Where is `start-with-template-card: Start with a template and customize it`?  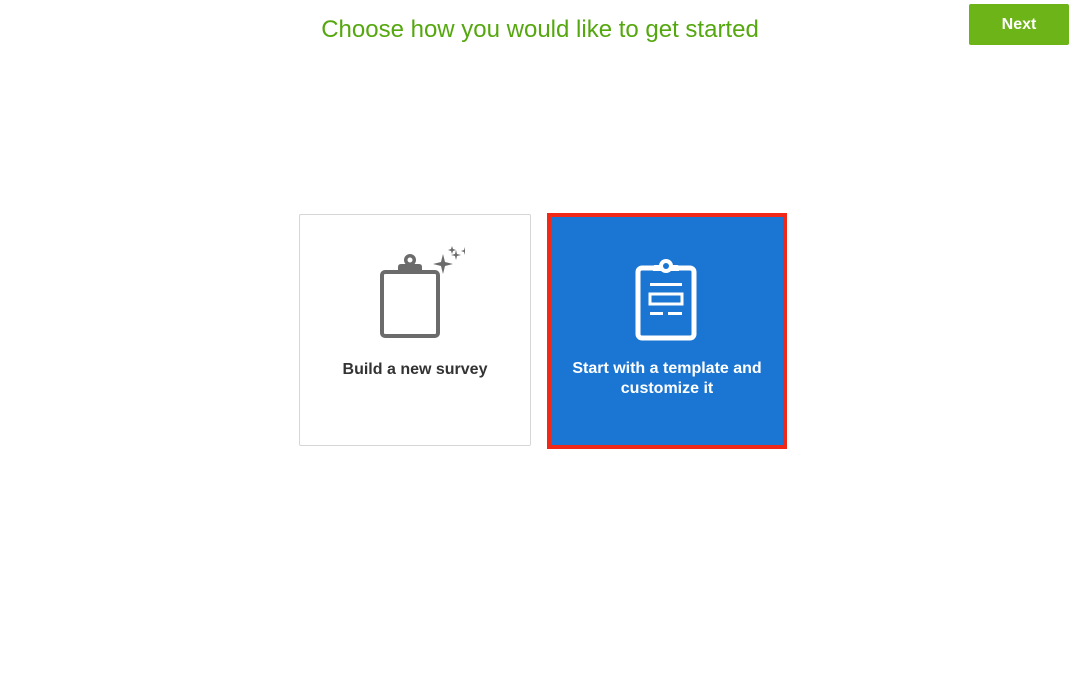
start-with-template-card: Start with a template and customize it is located at coordinates (667, 331).